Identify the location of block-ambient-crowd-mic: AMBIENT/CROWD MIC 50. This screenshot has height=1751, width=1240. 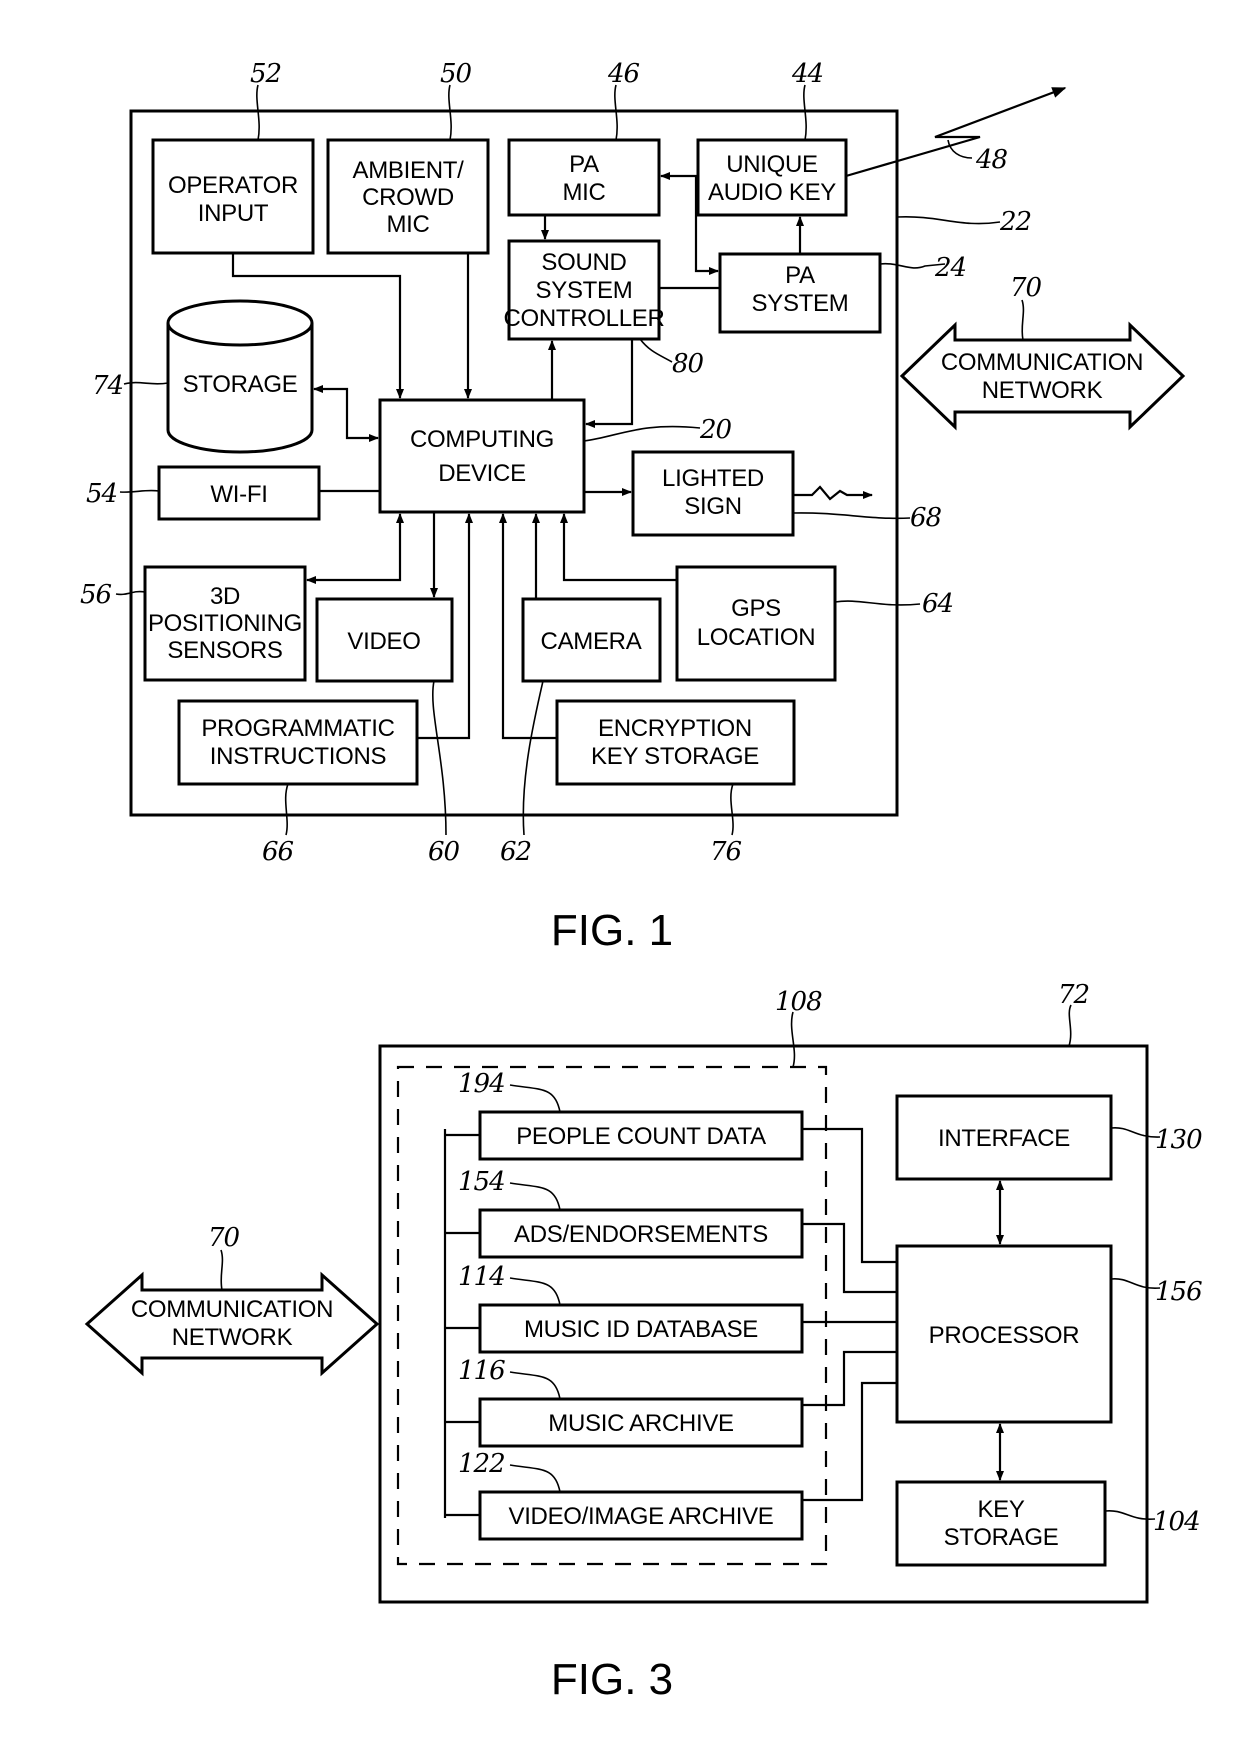
(408, 157).